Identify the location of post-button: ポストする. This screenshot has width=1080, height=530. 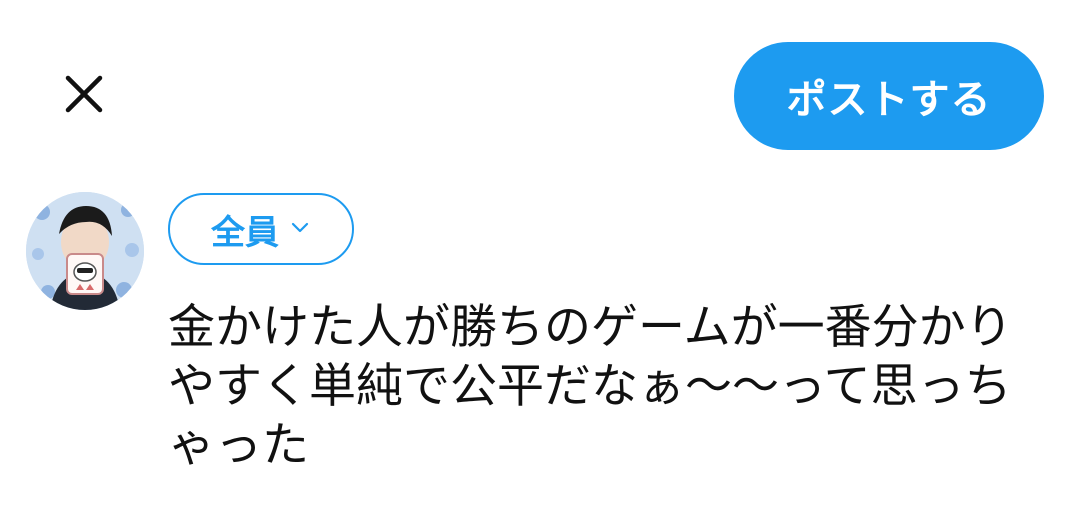
(889, 96).